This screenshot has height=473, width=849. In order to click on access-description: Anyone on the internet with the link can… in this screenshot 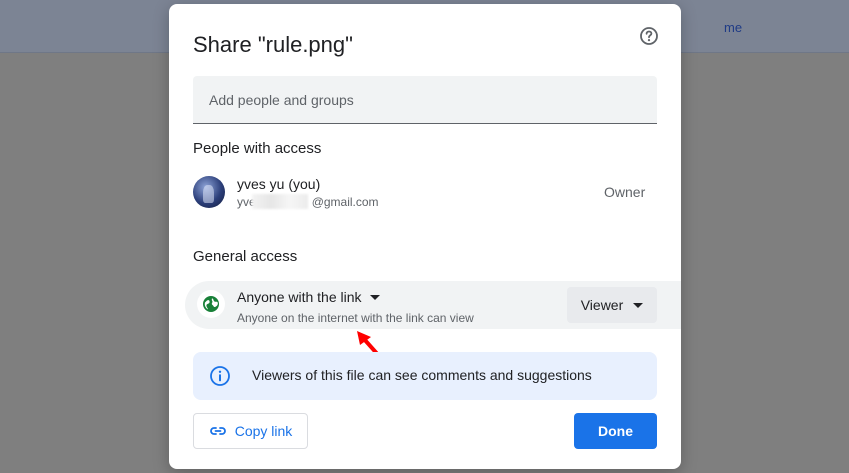, I will do `click(355, 318)`.